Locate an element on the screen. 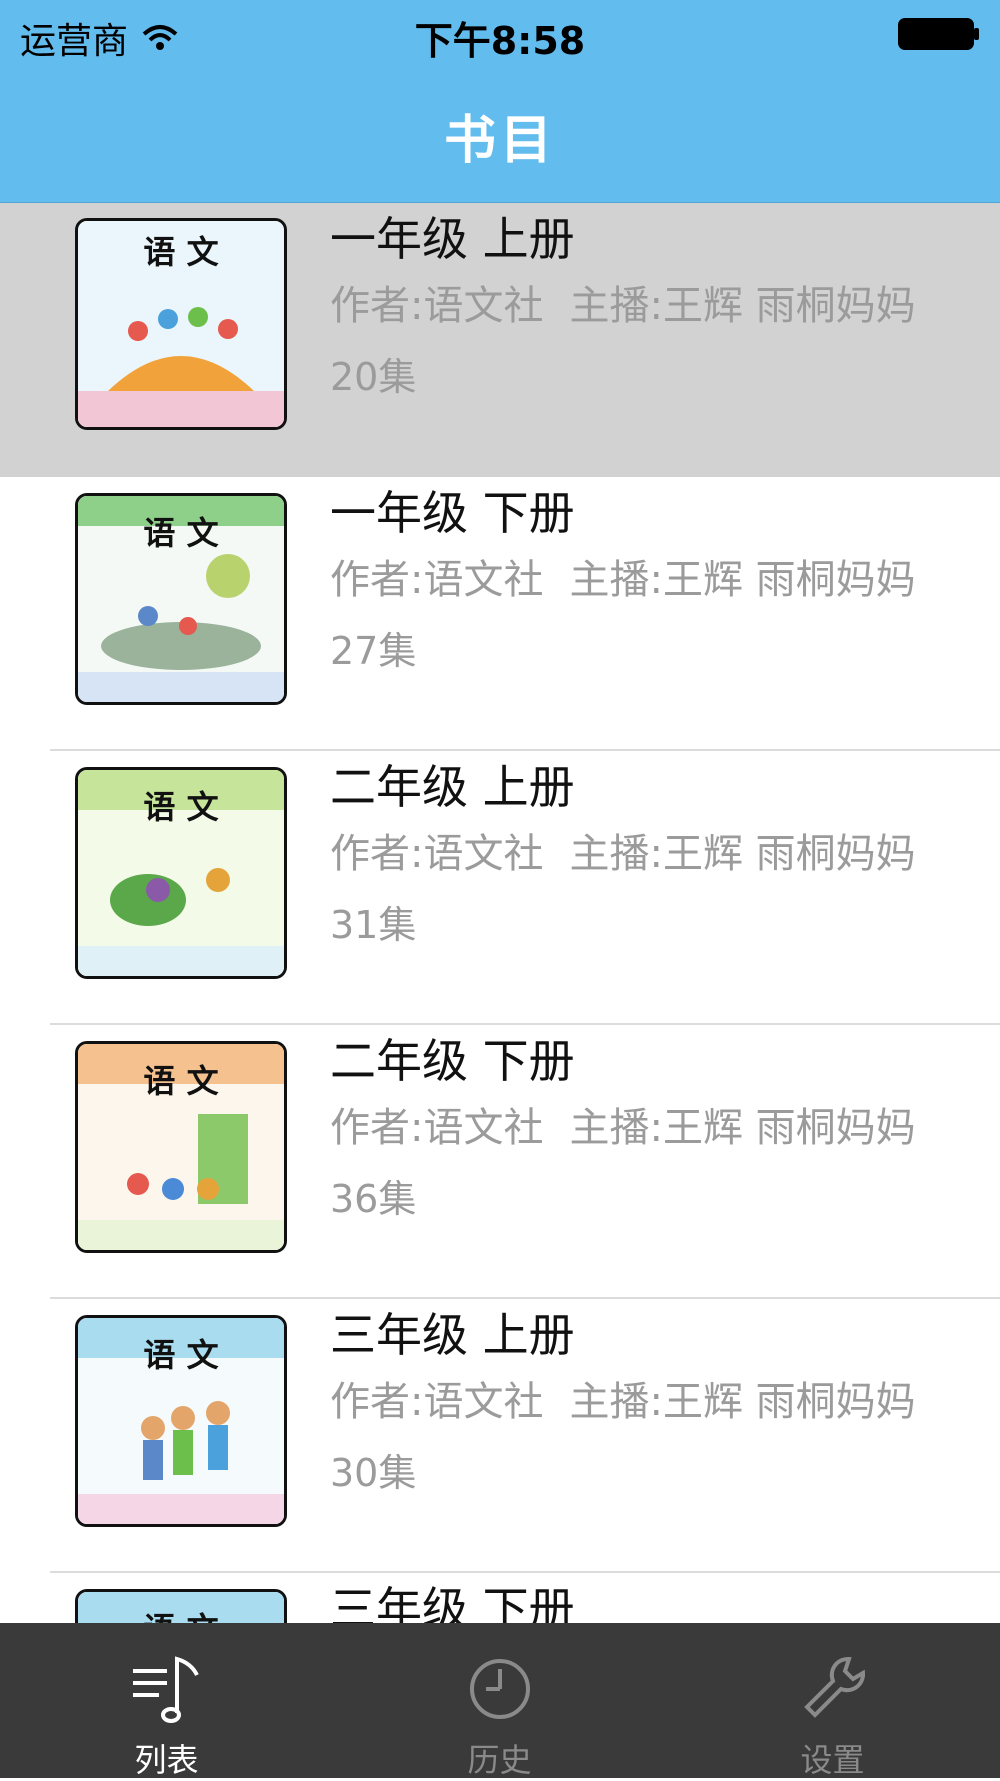  tab-label: 列表 is located at coordinates (166, 1760).